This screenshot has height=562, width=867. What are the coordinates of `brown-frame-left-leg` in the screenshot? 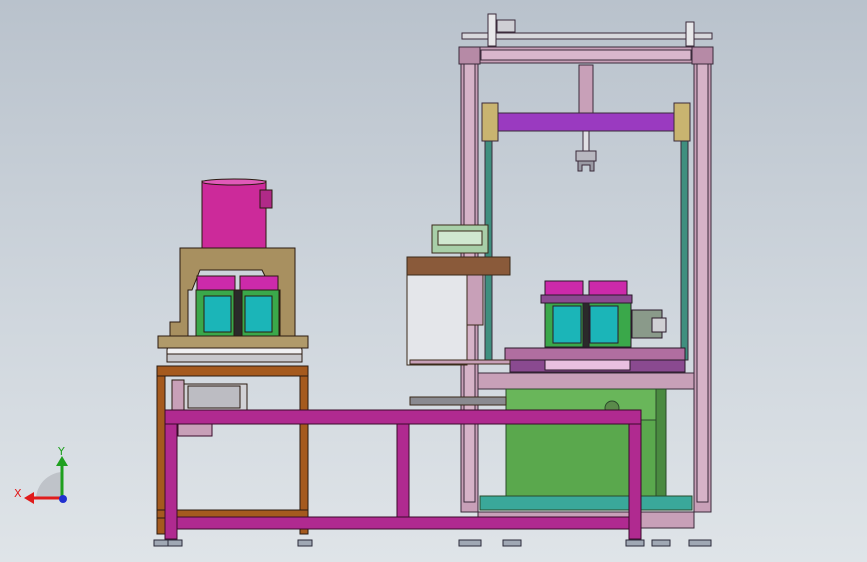 It's located at (161, 450).